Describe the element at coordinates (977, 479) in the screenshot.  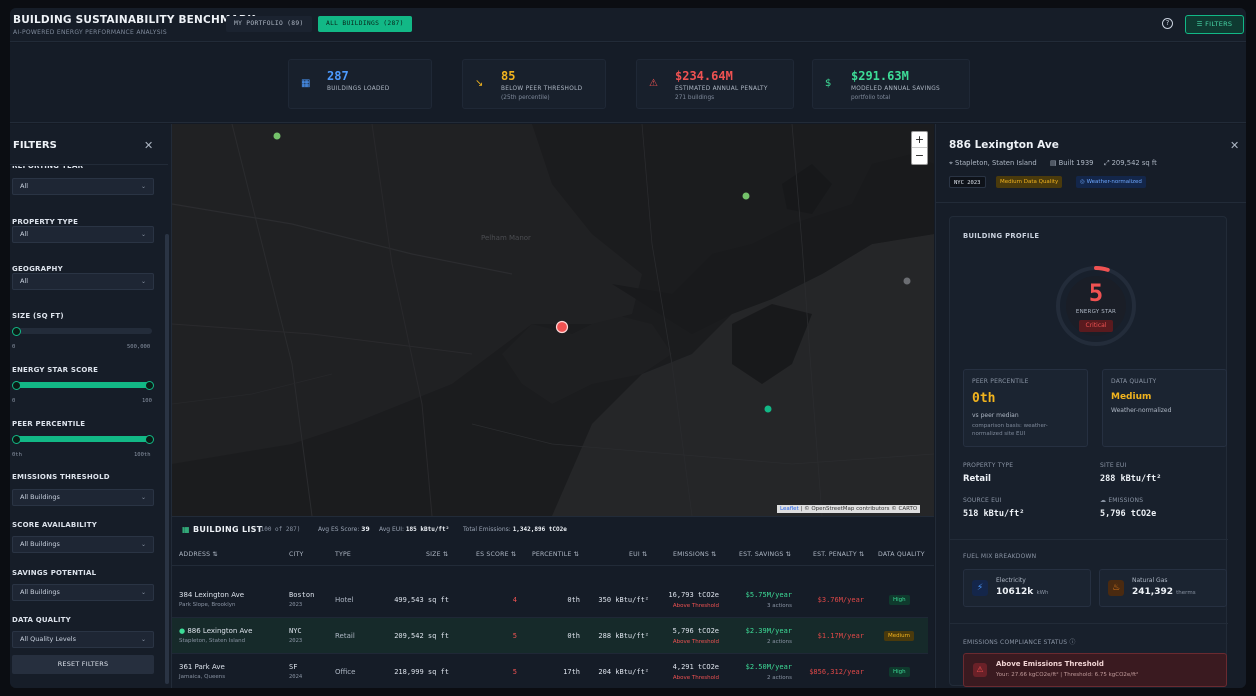
I see `property-type-value: Retail` at that location.